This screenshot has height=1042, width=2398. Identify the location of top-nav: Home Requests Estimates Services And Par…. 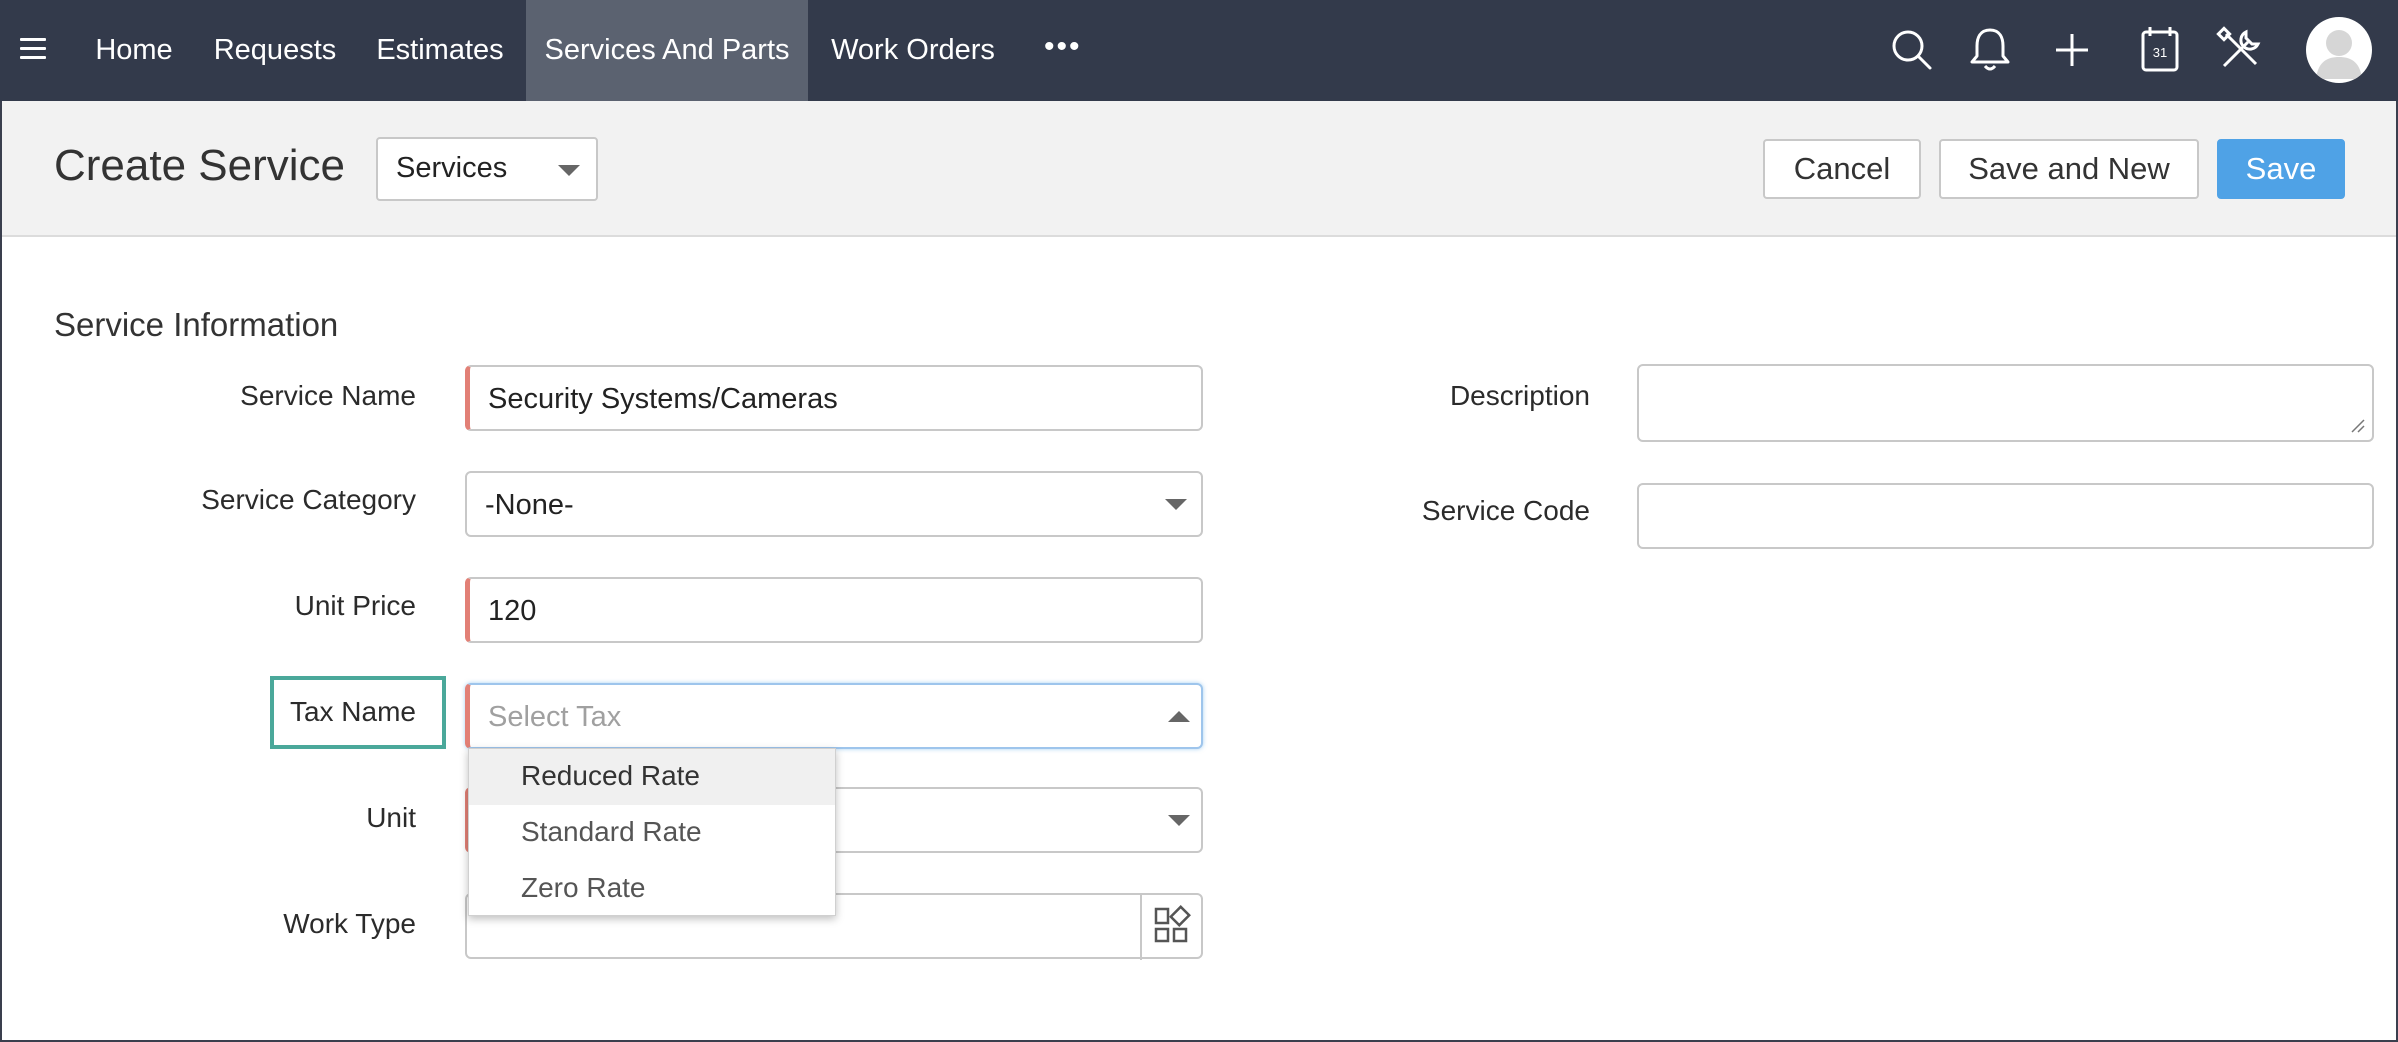
(1199, 50).